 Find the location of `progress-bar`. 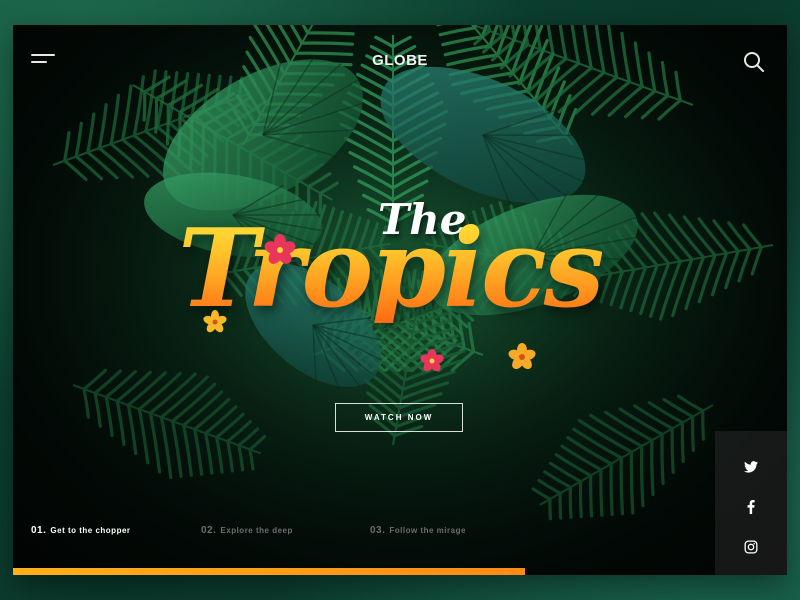

progress-bar is located at coordinates (364, 571).